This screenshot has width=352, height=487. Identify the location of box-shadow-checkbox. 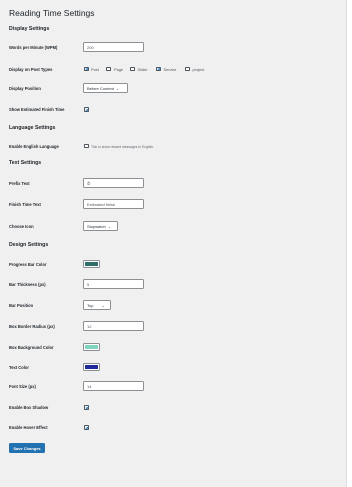
(86, 407).